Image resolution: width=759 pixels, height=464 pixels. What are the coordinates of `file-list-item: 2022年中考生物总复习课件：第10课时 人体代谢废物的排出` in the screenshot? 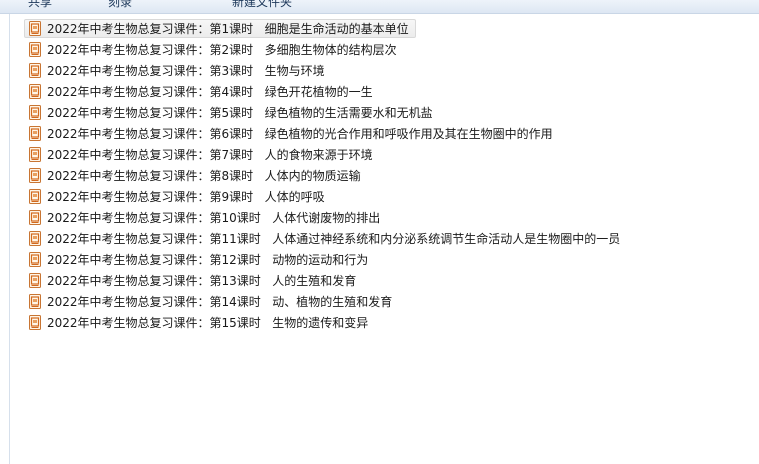 It's located at (205, 217).